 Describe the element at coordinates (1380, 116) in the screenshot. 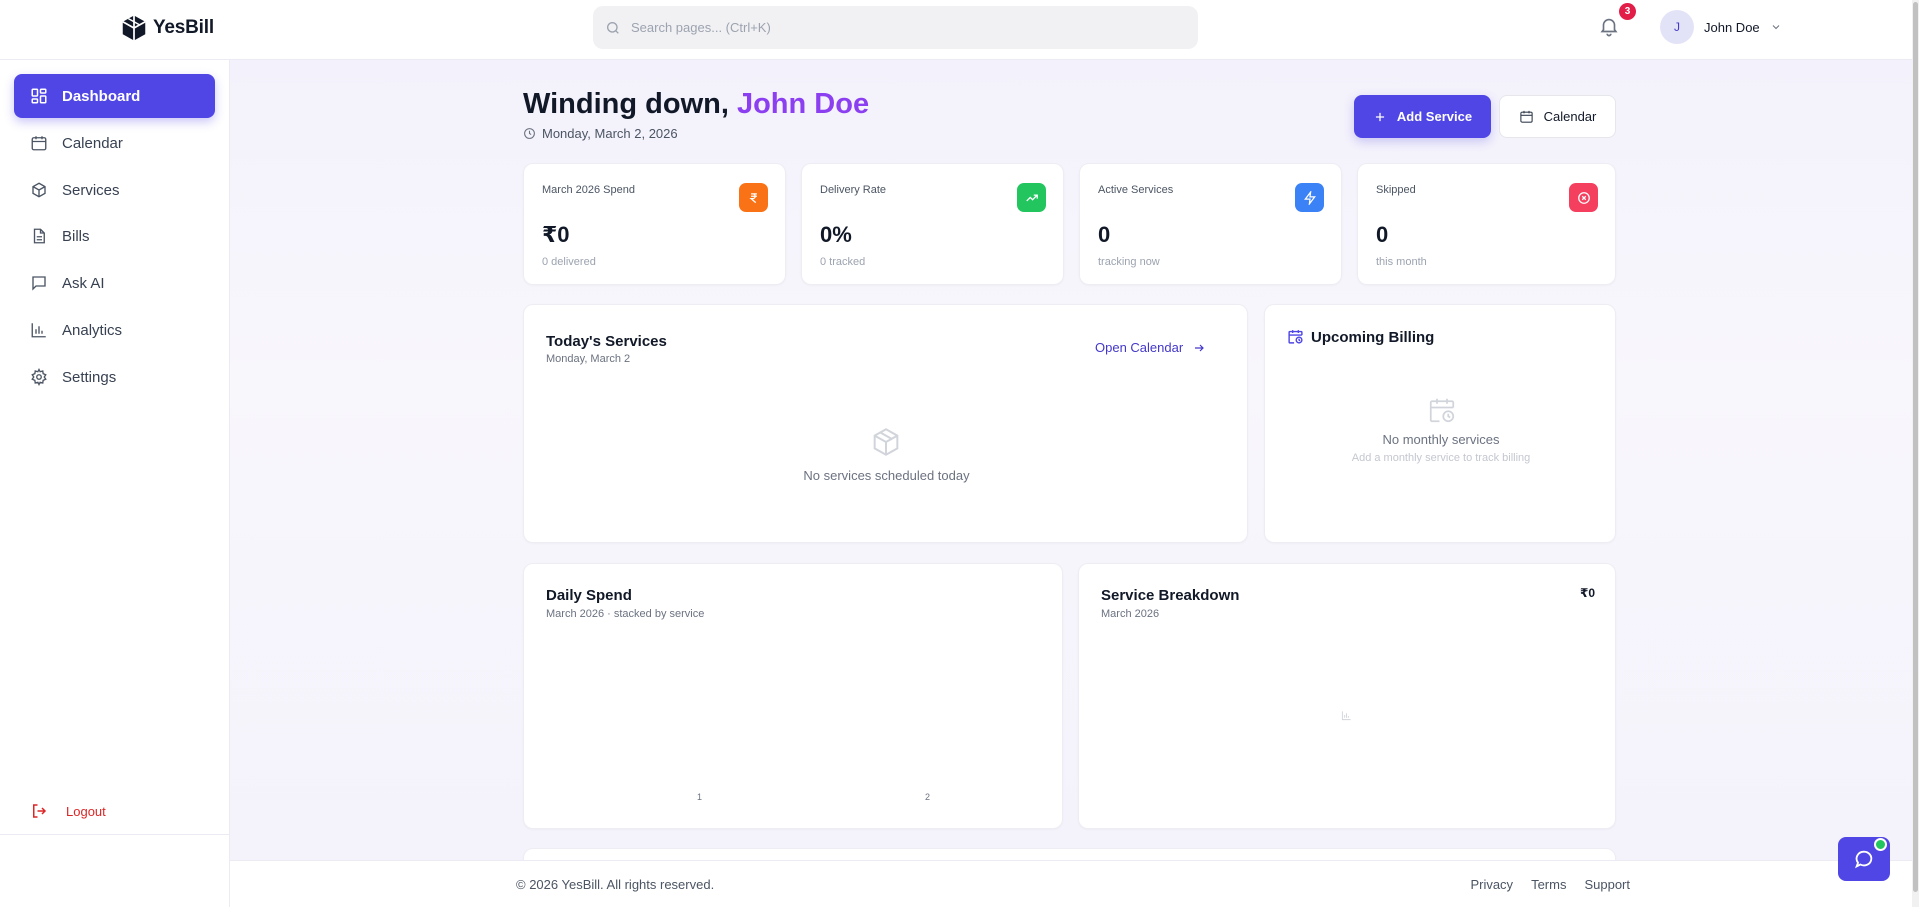

I see `plus-icon` at that location.